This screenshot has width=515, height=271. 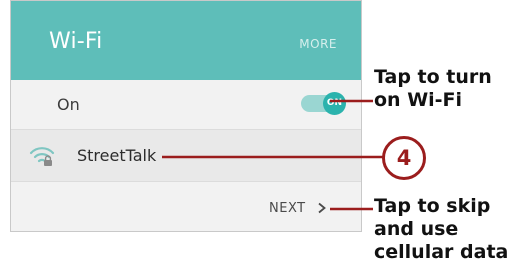 What do you see at coordinates (418, 100) in the screenshot?
I see `callout-text: on Wi-Fi` at bounding box center [418, 100].